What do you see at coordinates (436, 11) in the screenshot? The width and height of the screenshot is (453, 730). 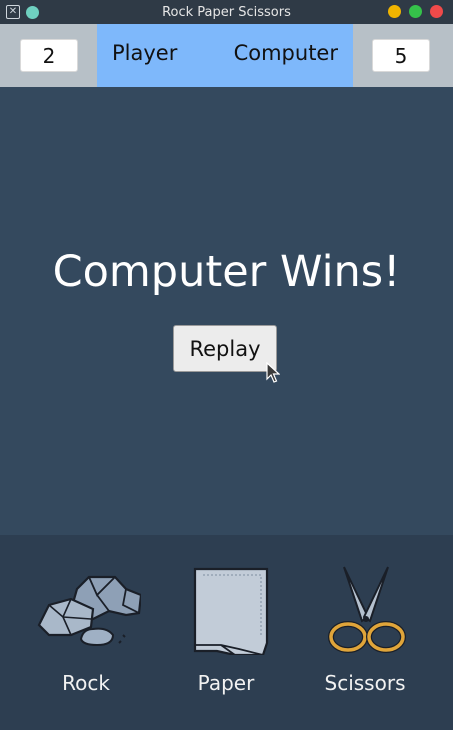 I see `close-icon` at bounding box center [436, 11].